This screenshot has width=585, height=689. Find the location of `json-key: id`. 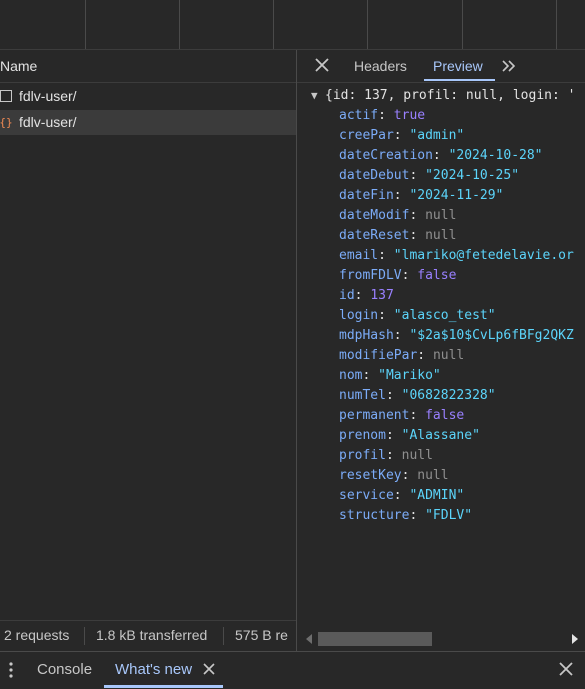

json-key: id is located at coordinates (347, 295).